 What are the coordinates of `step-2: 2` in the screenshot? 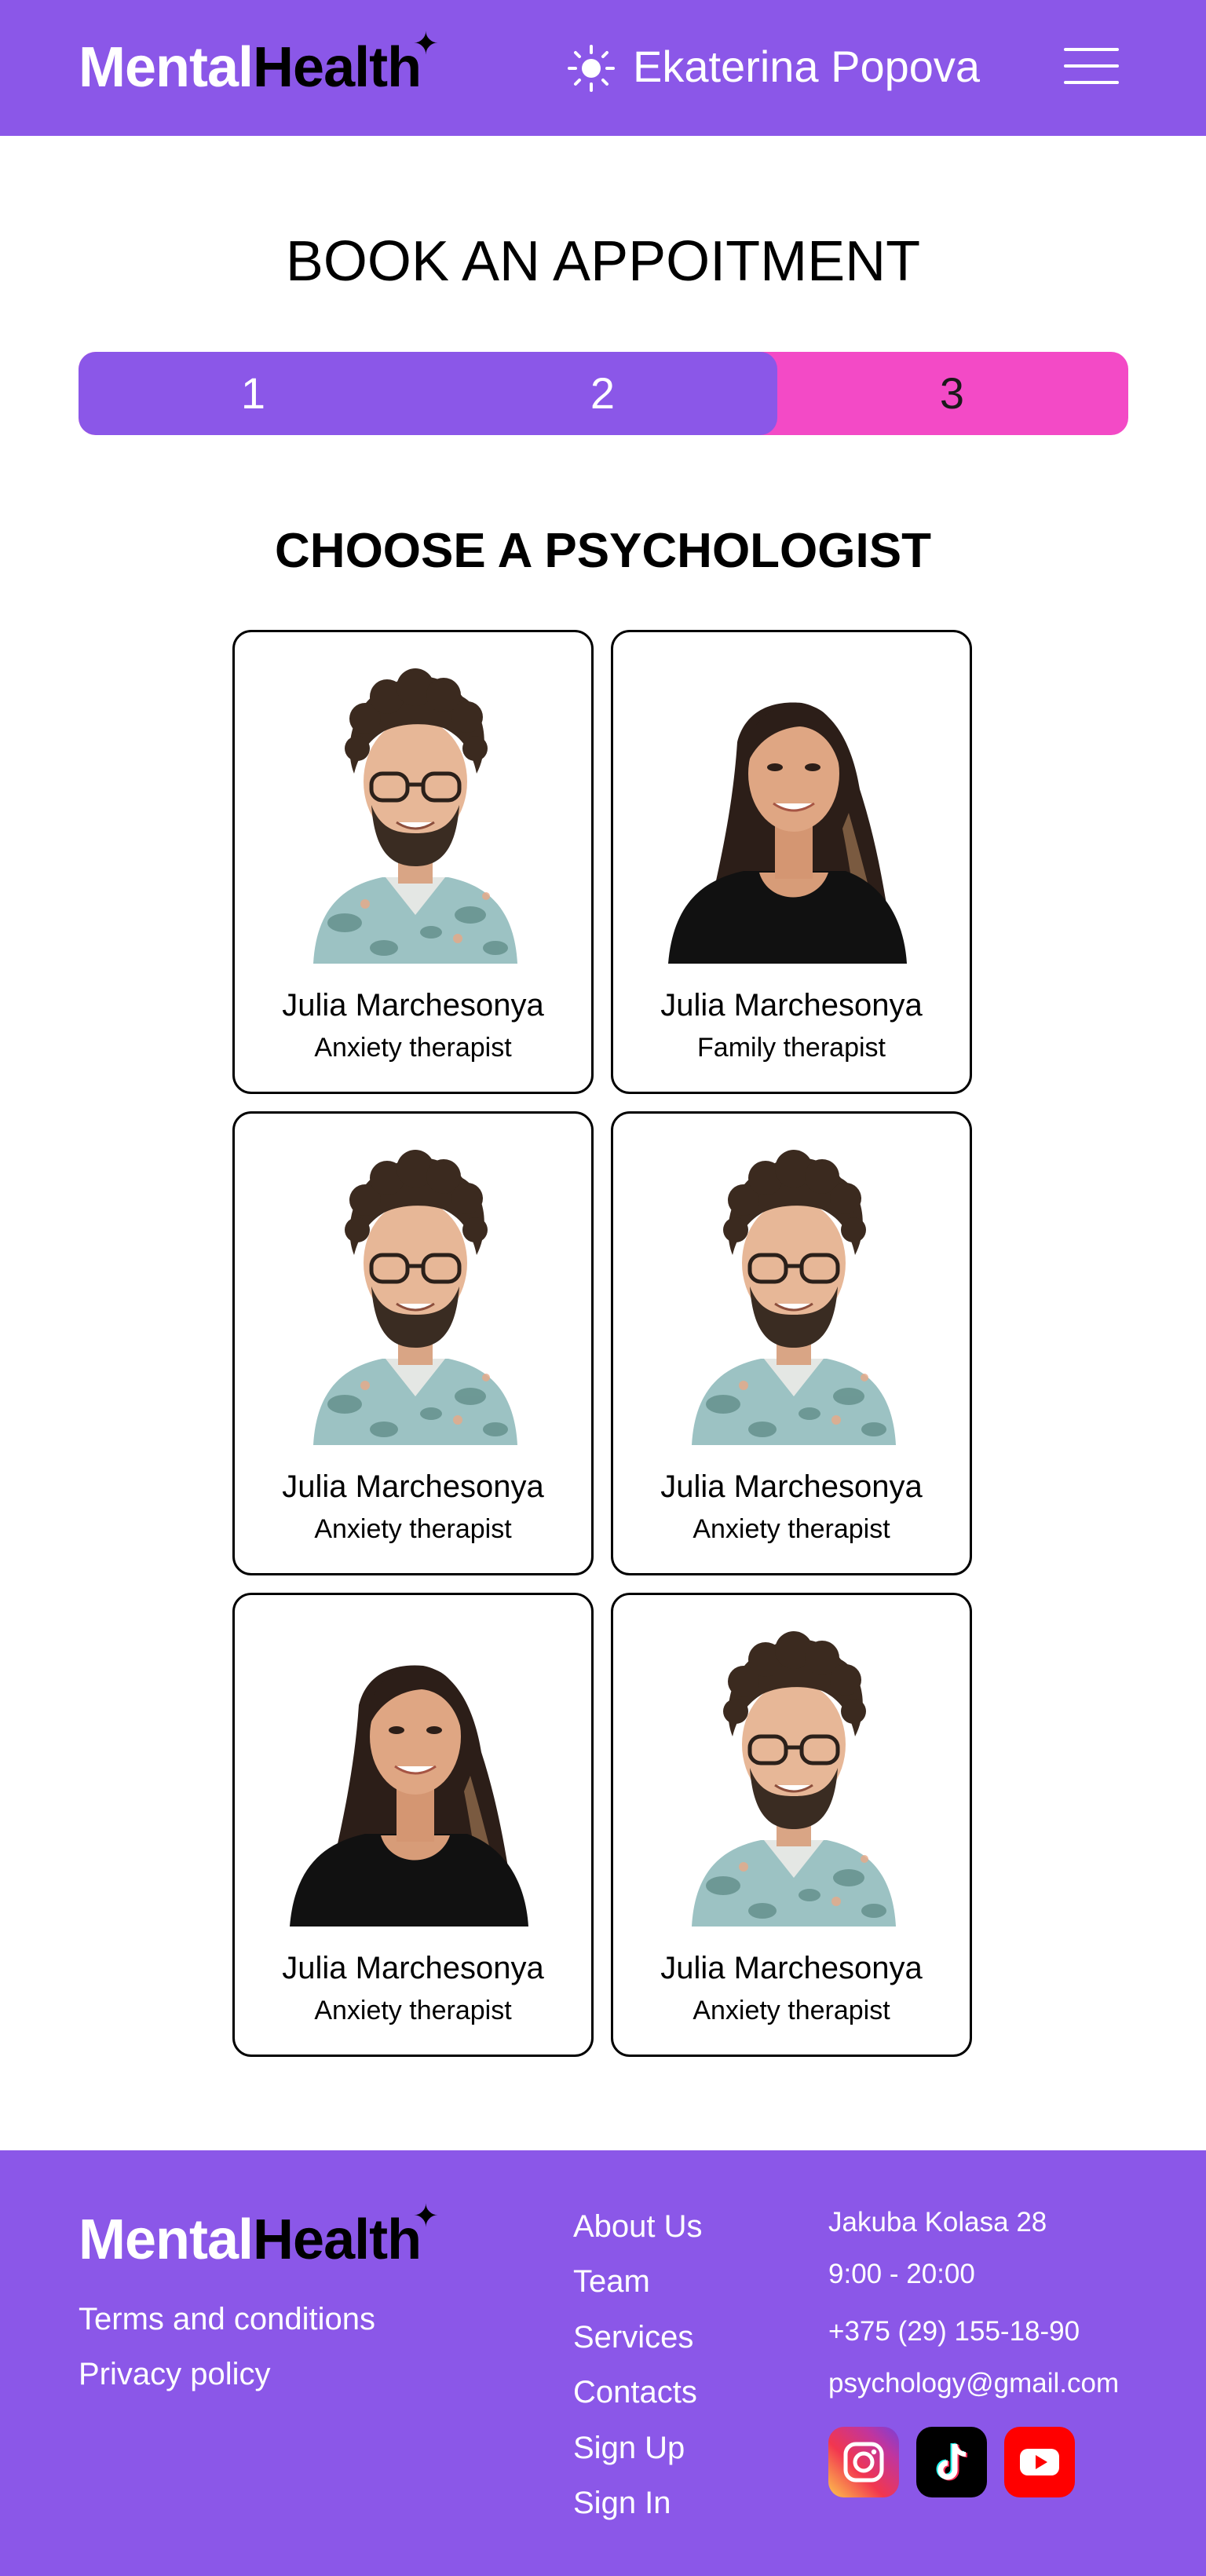 It's located at (602, 394).